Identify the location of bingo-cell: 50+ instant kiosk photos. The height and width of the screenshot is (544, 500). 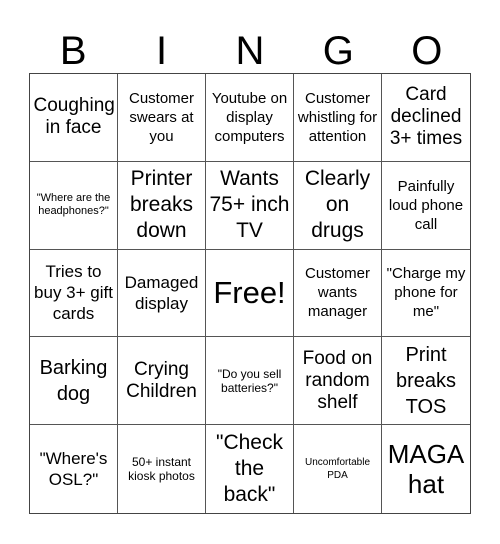
(162, 469).